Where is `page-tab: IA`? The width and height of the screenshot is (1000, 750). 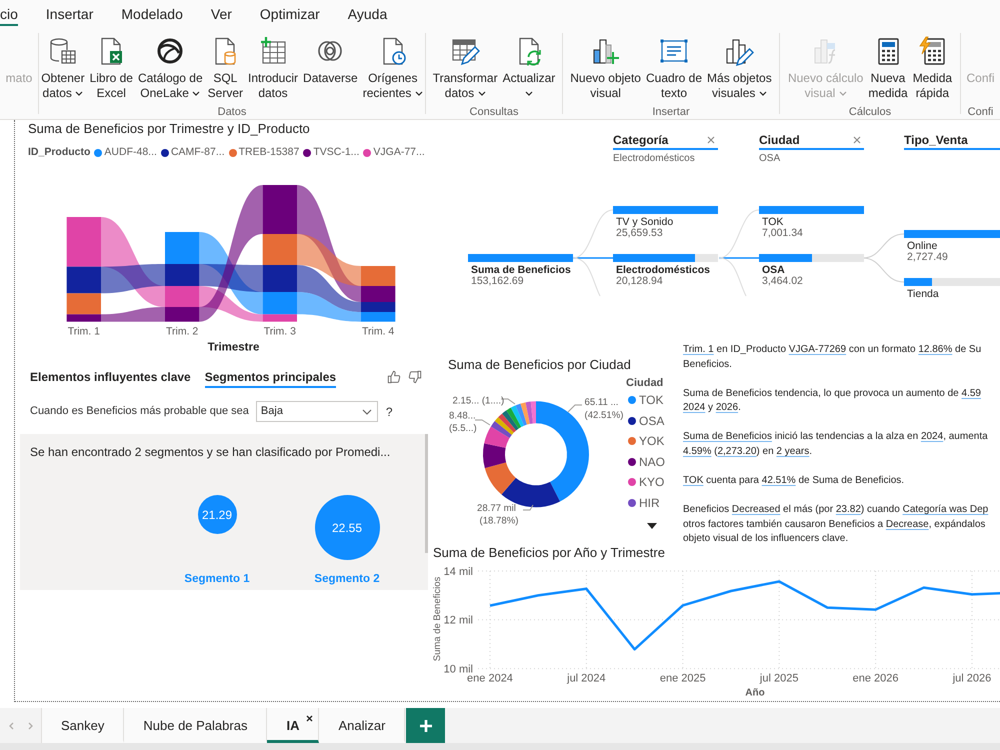 page-tab: IA is located at coordinates (293, 725).